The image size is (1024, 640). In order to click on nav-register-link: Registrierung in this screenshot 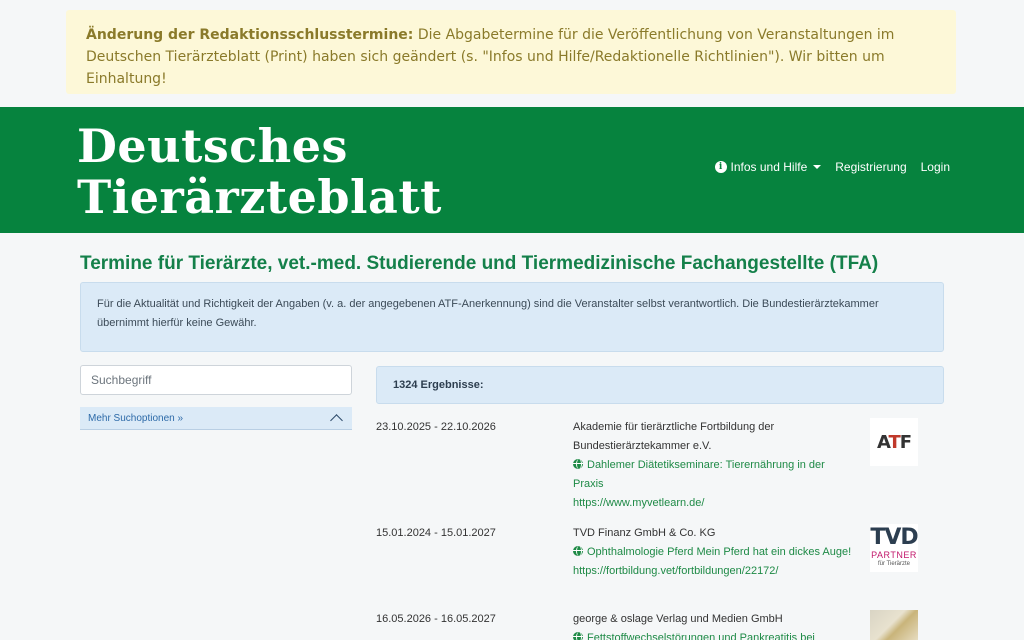, I will do `click(870, 167)`.